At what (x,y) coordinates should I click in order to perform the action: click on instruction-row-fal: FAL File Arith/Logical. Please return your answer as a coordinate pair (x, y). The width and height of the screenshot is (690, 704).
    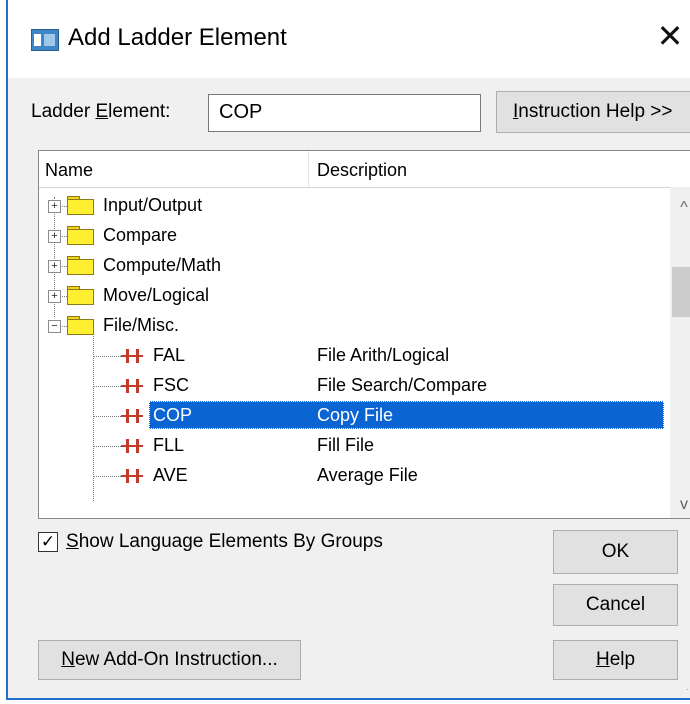
    Looking at the image, I should click on (351, 356).